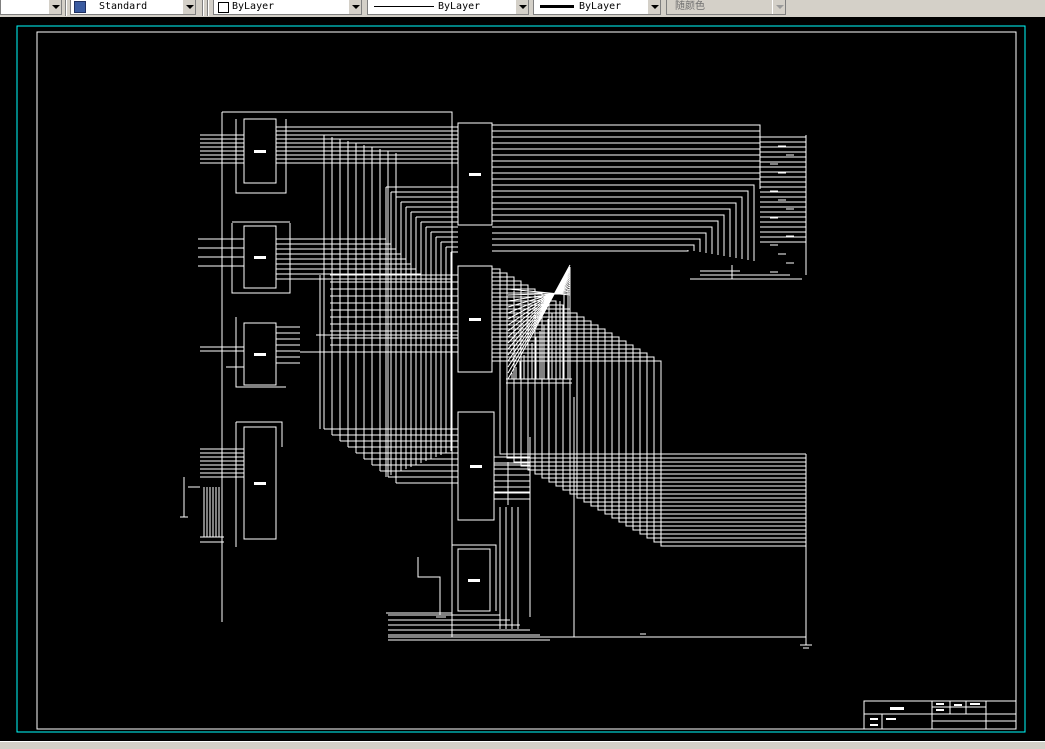  I want to click on title-block-frame, so click(940, 715).